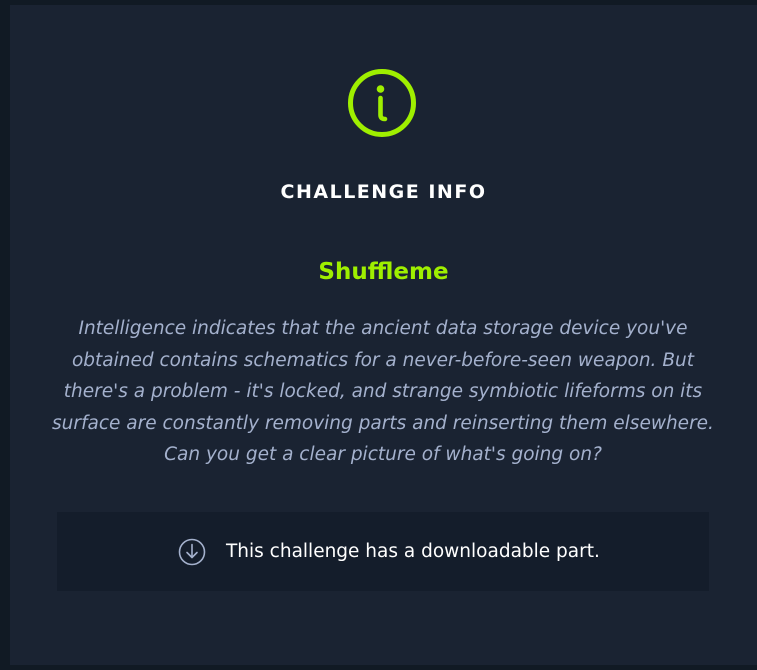  Describe the element at coordinates (383, 192) in the screenshot. I see `modal-heading: CHALLENGE INFO` at that location.